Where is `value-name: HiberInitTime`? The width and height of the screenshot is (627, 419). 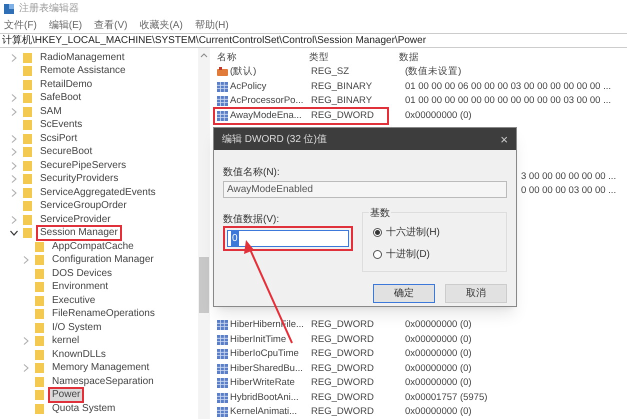 value-name: HiberInitTime is located at coordinates (258, 339).